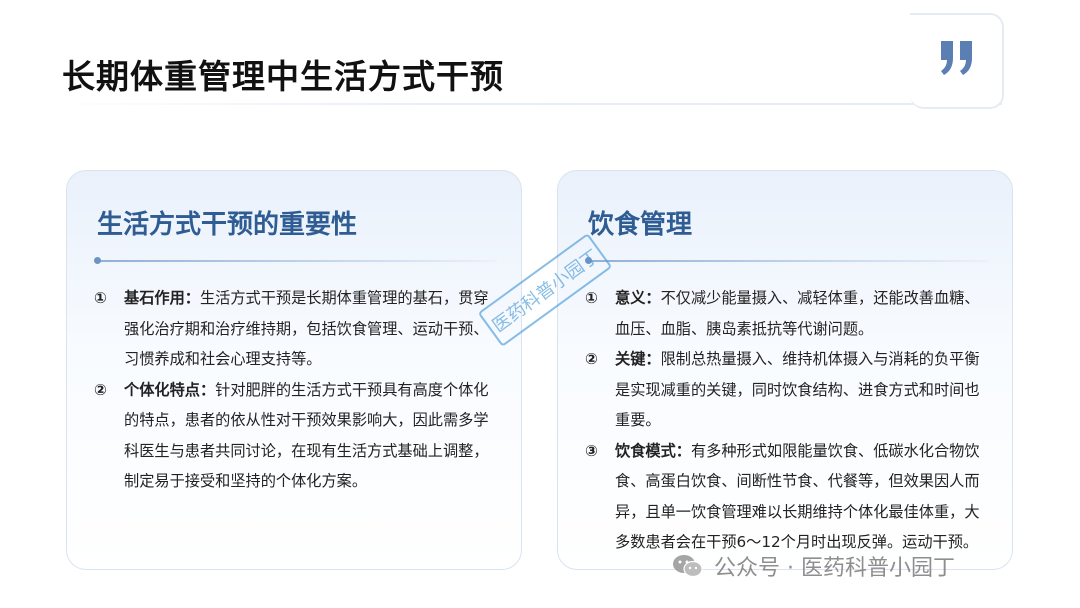 The image size is (1080, 608). Describe the element at coordinates (227, 225) in the screenshot. I see `card-title: 生活方式干预的重要性` at that location.